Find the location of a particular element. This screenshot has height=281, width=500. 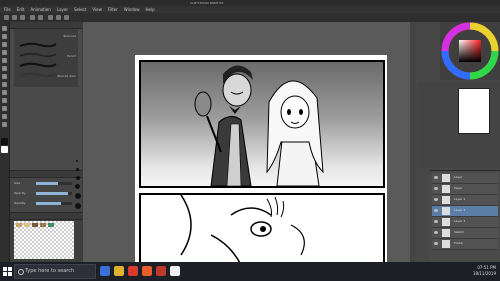

layer-row: Layer is located at coordinates (465, 178).